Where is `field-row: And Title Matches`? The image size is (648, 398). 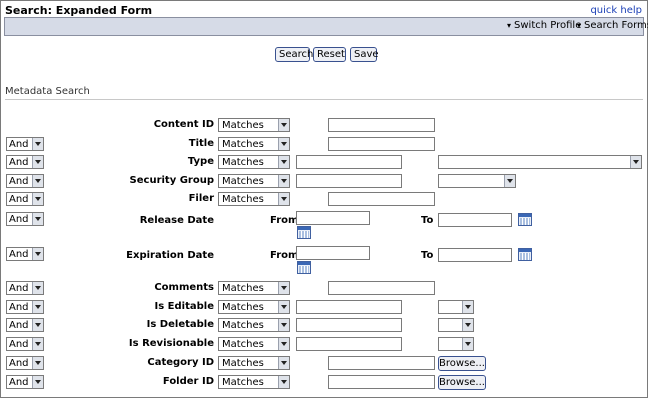
field-row: And Title Matches is located at coordinates (324, 146).